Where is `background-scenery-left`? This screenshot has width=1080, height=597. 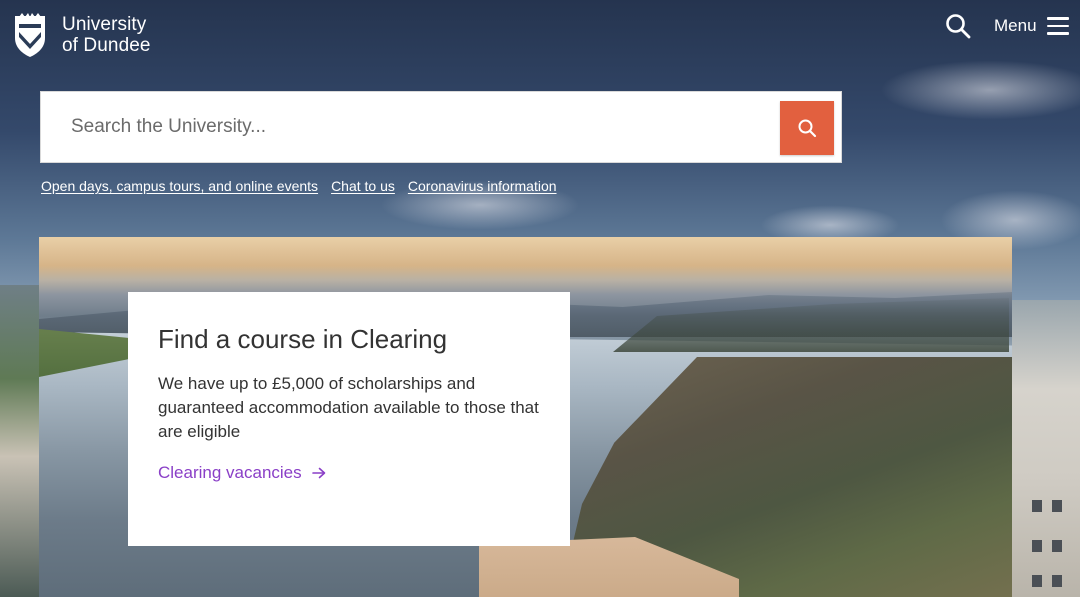
background-scenery-left is located at coordinates (20, 441).